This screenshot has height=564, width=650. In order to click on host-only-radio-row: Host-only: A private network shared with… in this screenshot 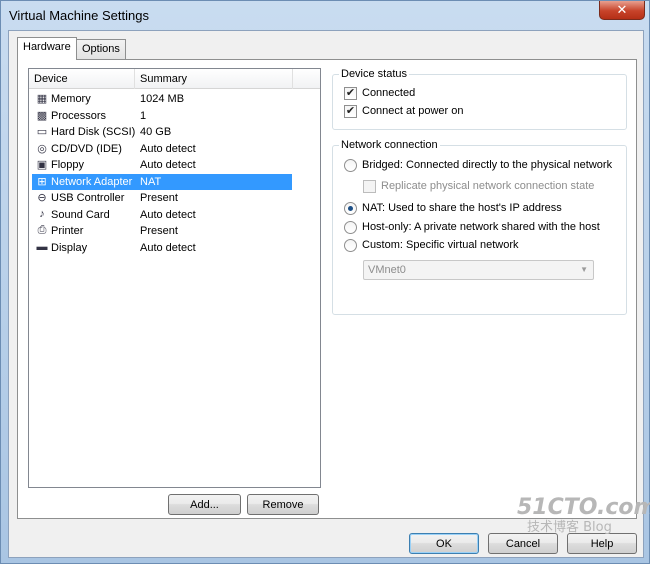, I will do `click(479, 227)`.